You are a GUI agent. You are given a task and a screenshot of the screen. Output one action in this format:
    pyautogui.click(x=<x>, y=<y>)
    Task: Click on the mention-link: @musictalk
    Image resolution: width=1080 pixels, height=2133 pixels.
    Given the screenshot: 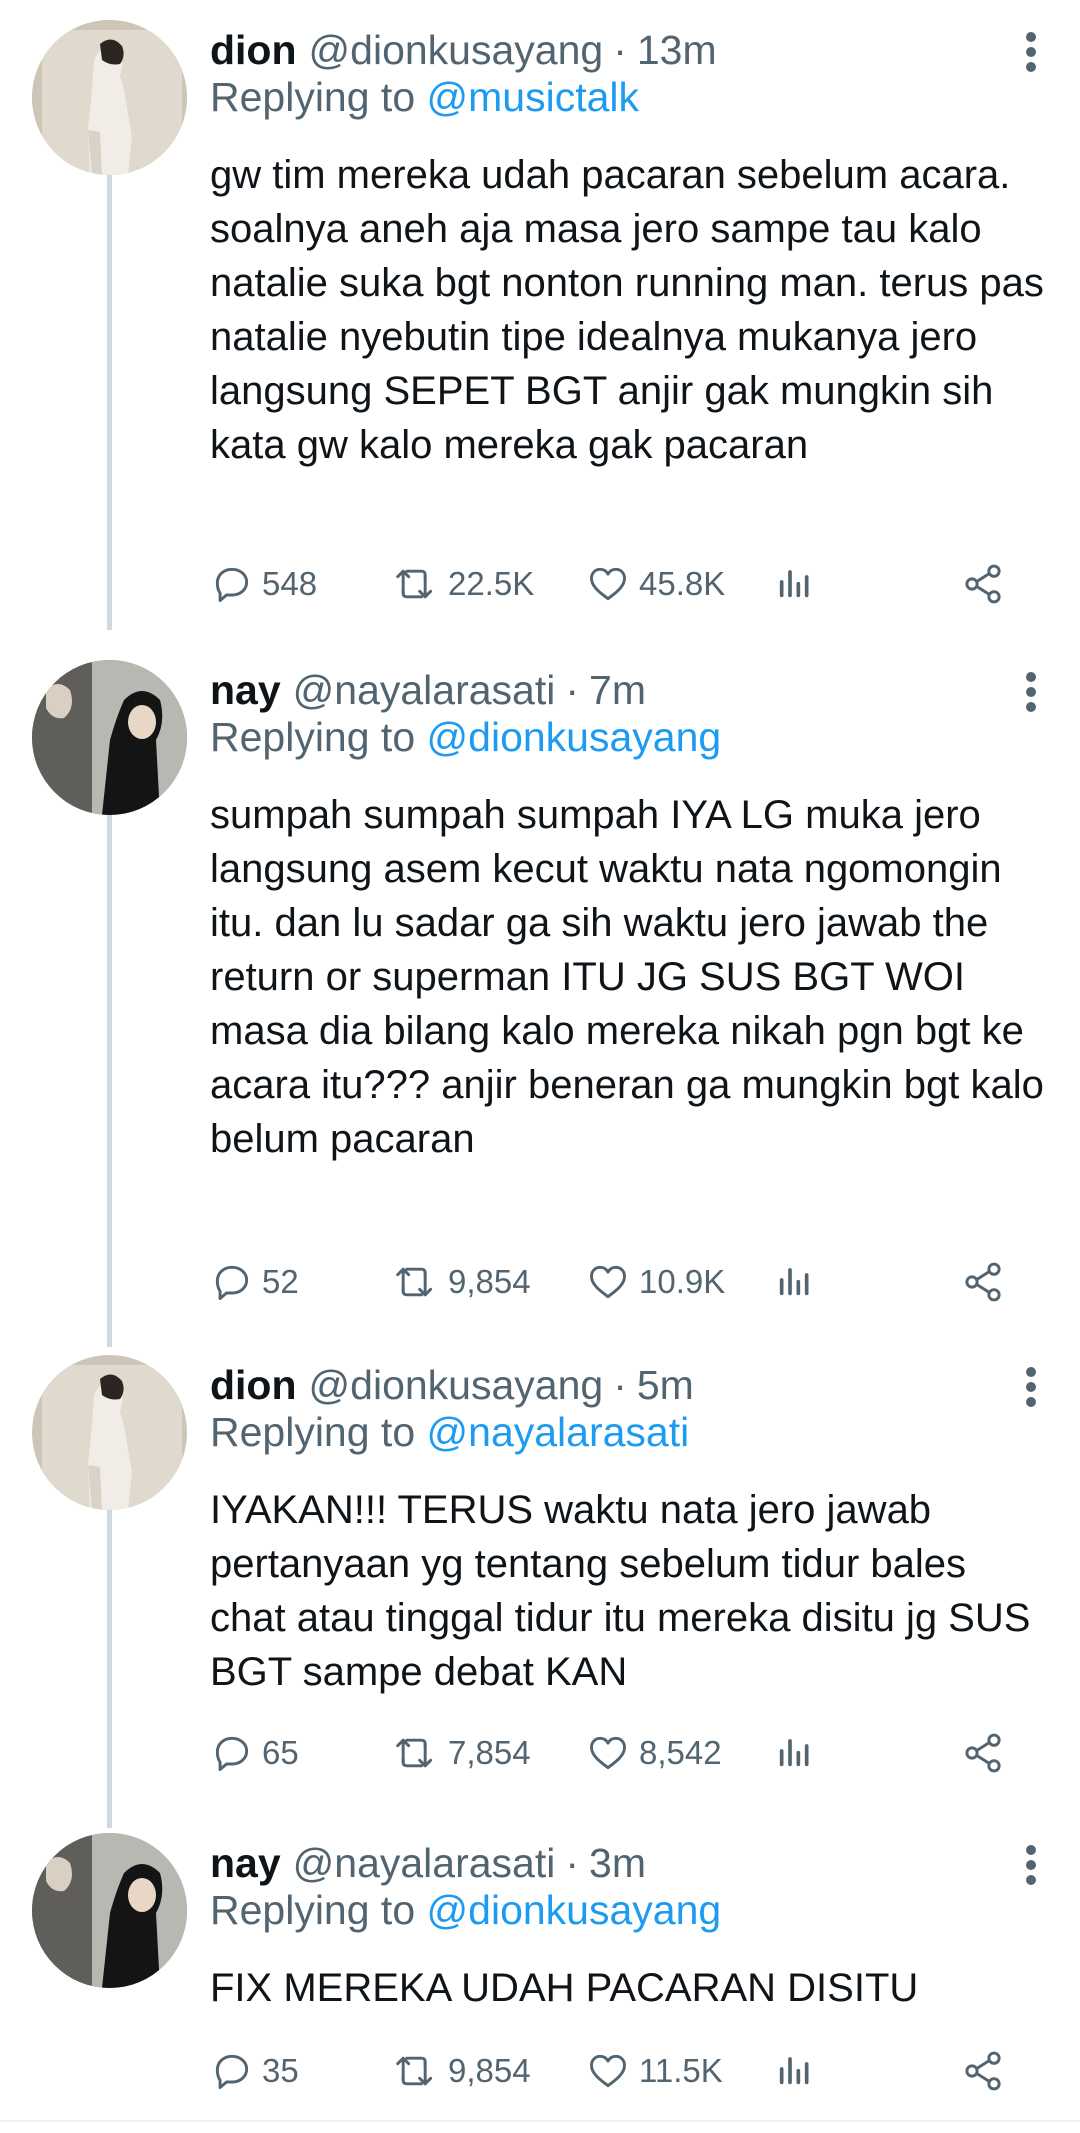 What is the action you would take?
    pyautogui.click(x=533, y=97)
    